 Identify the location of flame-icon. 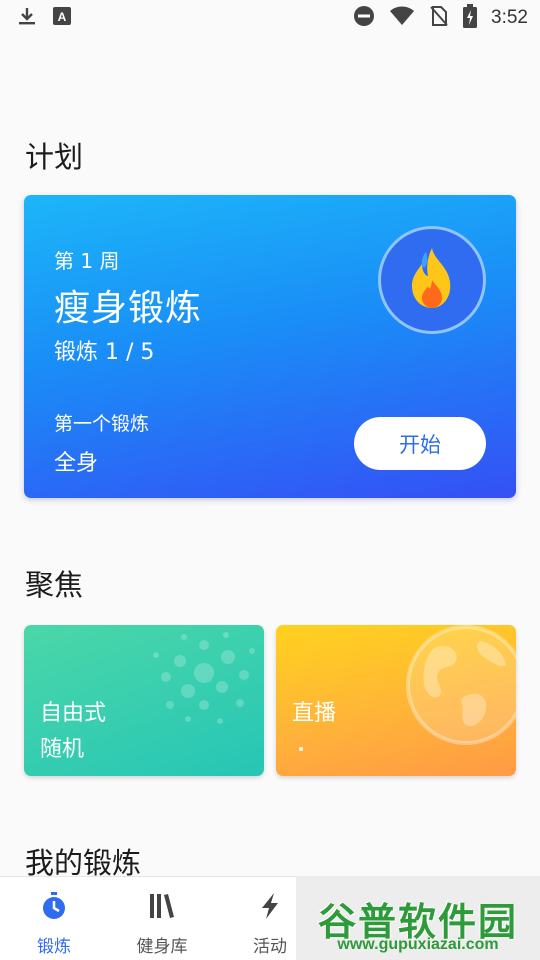
(432, 280).